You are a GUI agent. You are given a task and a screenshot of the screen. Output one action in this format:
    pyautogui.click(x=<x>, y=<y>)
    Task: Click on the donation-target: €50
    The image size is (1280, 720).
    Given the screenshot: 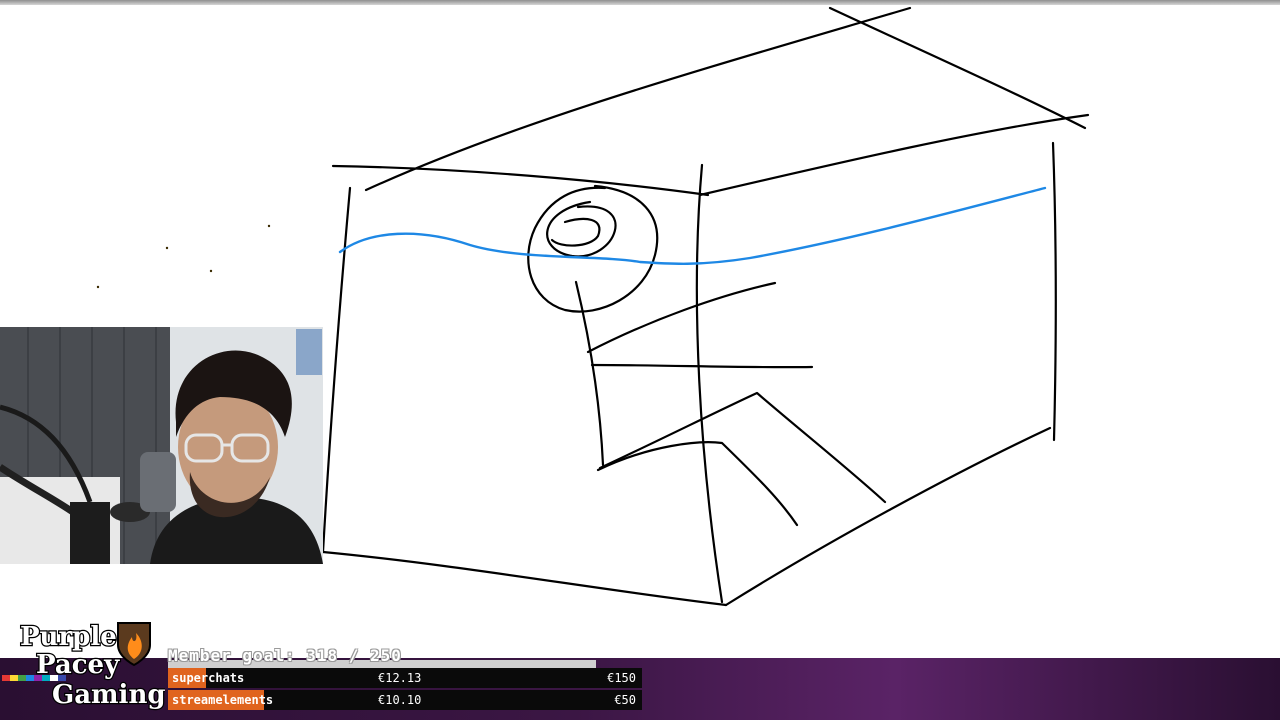 What is the action you would take?
    pyautogui.click(x=625, y=700)
    